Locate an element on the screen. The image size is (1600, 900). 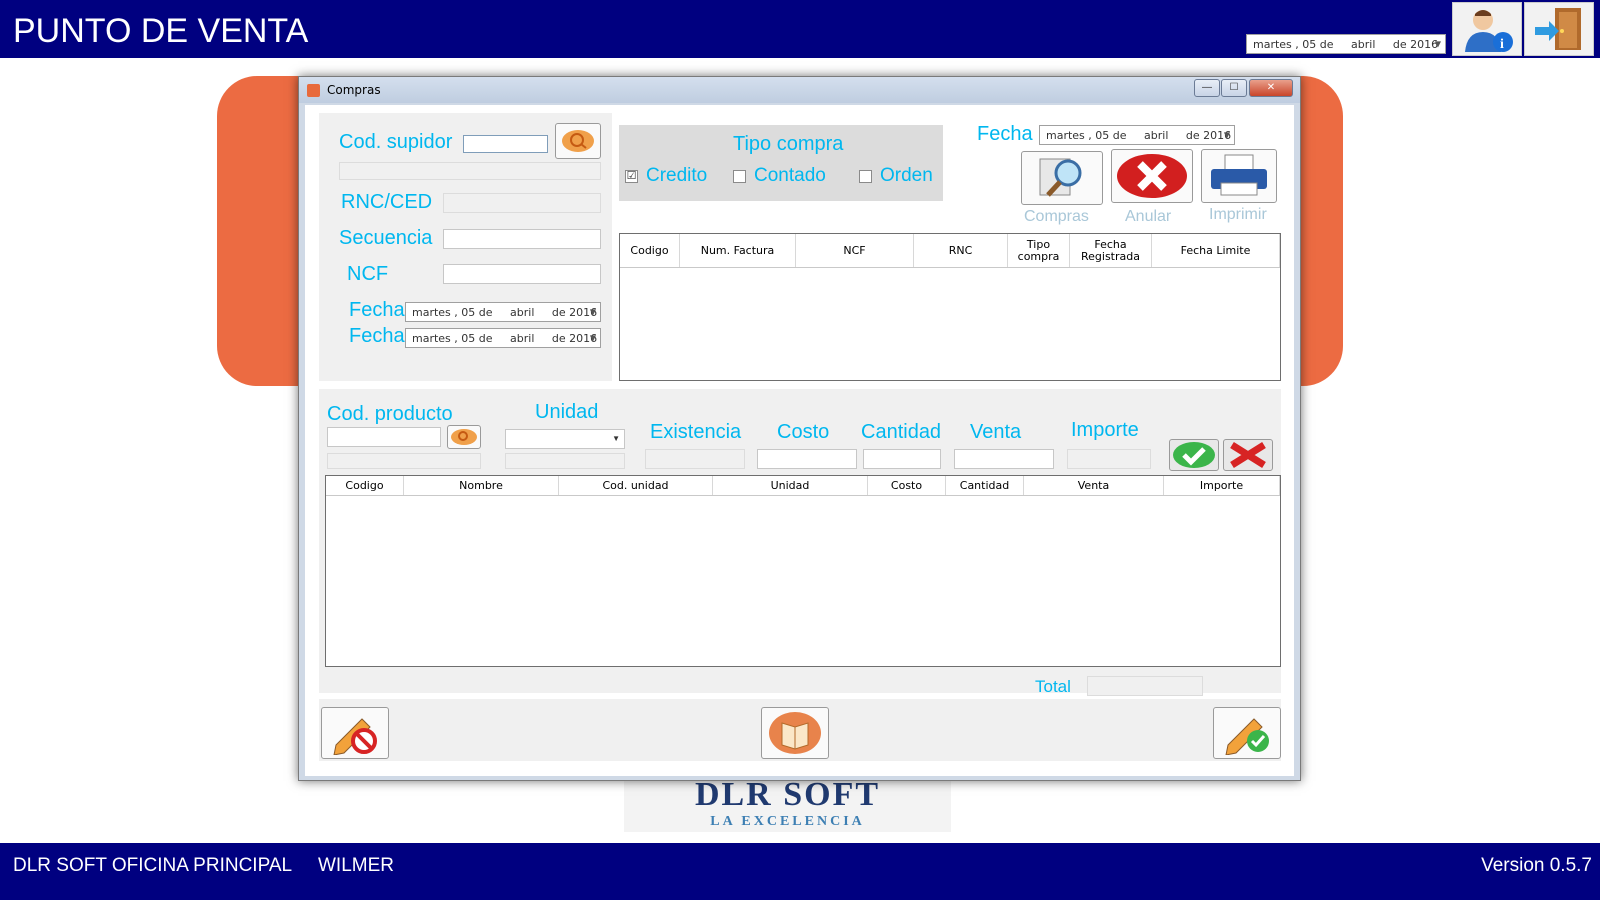
open-book-button is located at coordinates (795, 733).